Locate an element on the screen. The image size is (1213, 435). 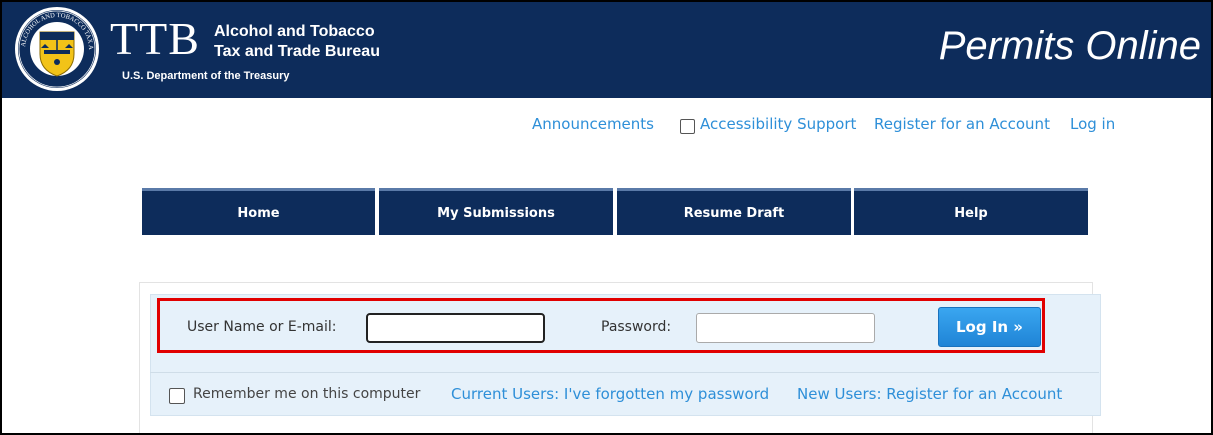
remember-me-checkbox is located at coordinates (177, 396).